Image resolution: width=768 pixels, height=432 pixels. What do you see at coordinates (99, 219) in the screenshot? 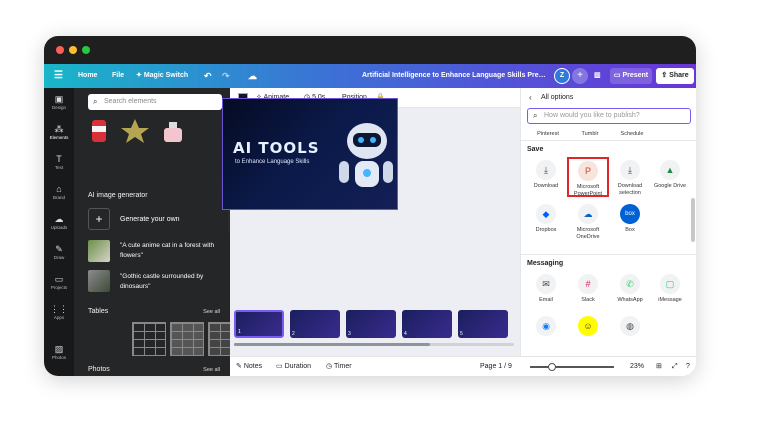
I see `generate-plus-button: +` at bounding box center [99, 219].